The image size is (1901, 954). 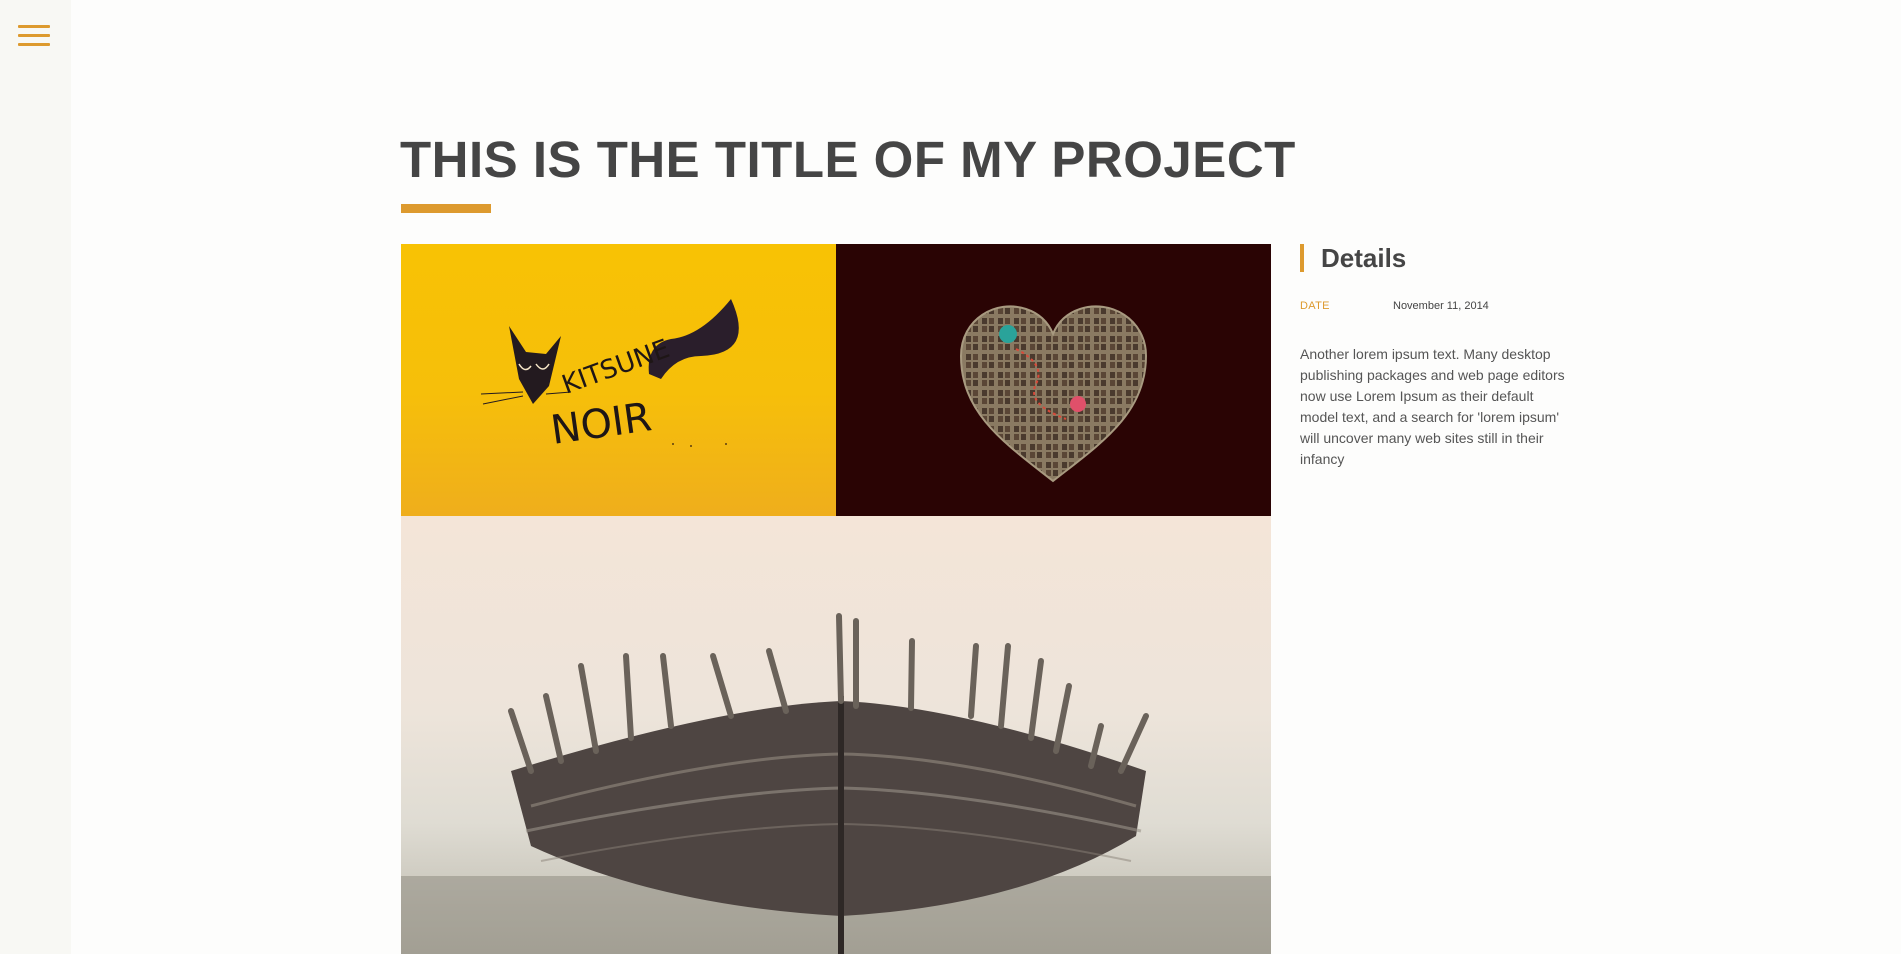 What do you see at coordinates (1315, 306) in the screenshot?
I see `date-label: DATE` at bounding box center [1315, 306].